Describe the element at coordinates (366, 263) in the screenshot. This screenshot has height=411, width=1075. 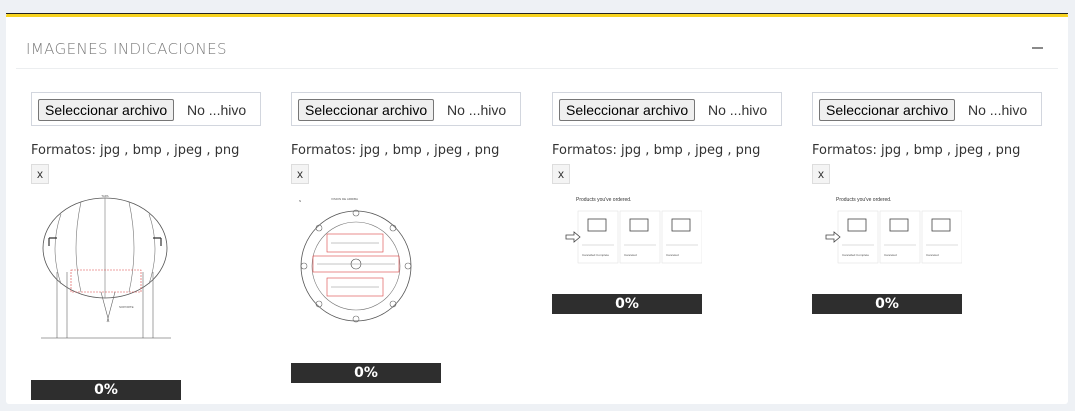
I see `preview-image: VISION DE ARRIBA N` at that location.